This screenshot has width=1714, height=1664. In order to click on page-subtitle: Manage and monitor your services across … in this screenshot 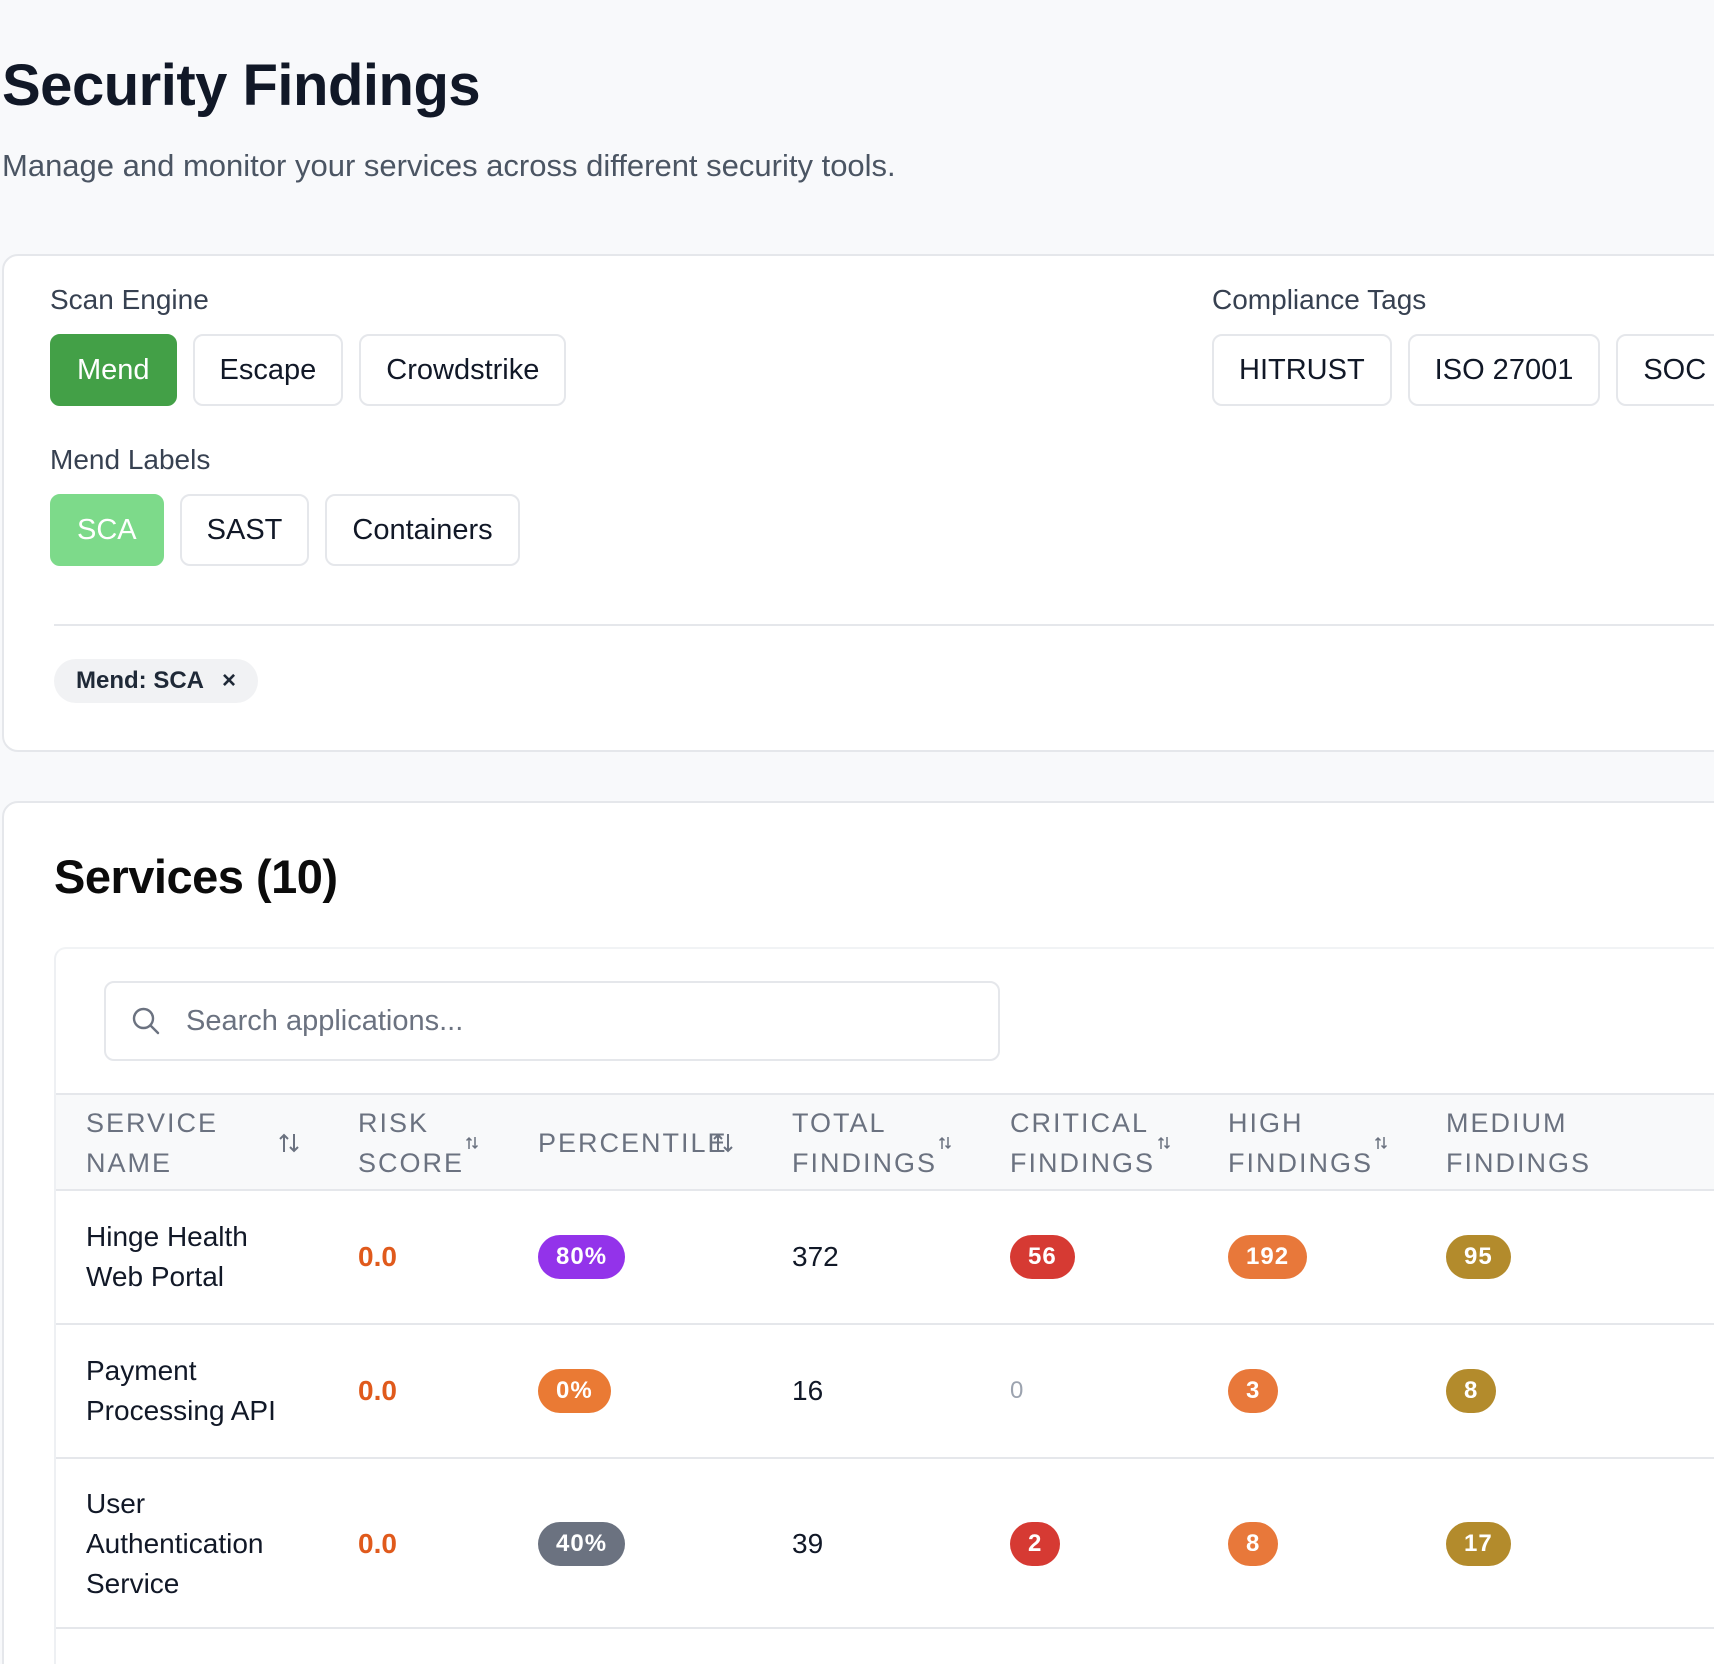, I will do `click(449, 165)`.